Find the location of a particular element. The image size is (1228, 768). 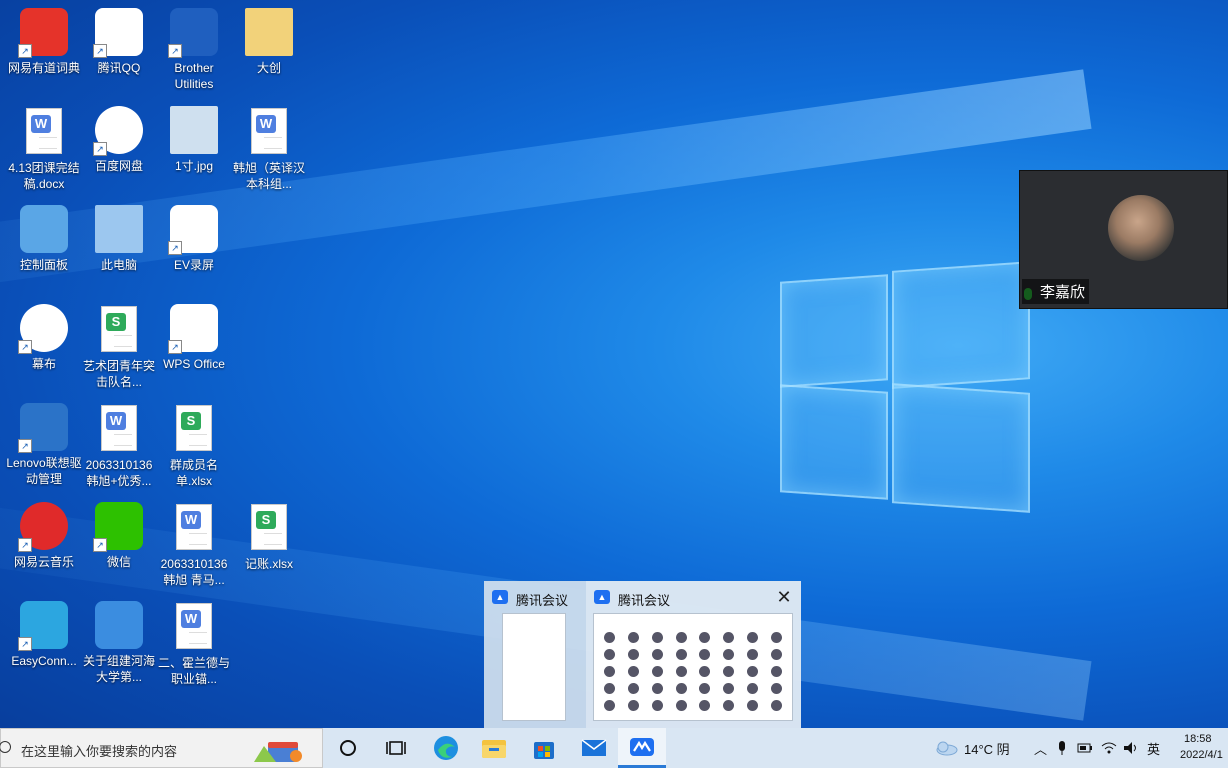

desktop-icon-label: 网易云音乐 is located at coordinates (43, 562).